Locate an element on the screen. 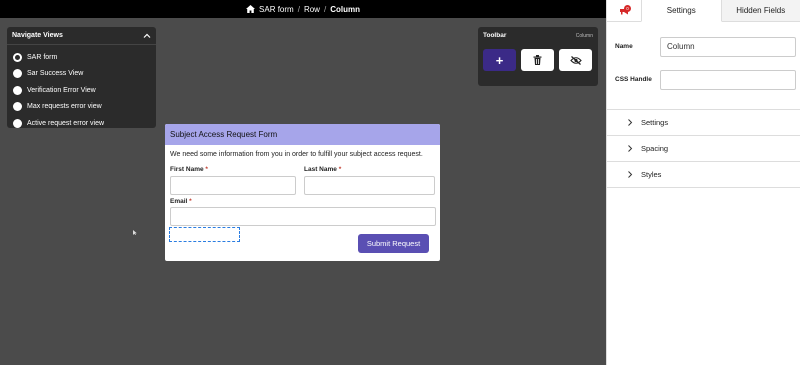  toolbar-panel: Toolbar Column + is located at coordinates (538, 56).